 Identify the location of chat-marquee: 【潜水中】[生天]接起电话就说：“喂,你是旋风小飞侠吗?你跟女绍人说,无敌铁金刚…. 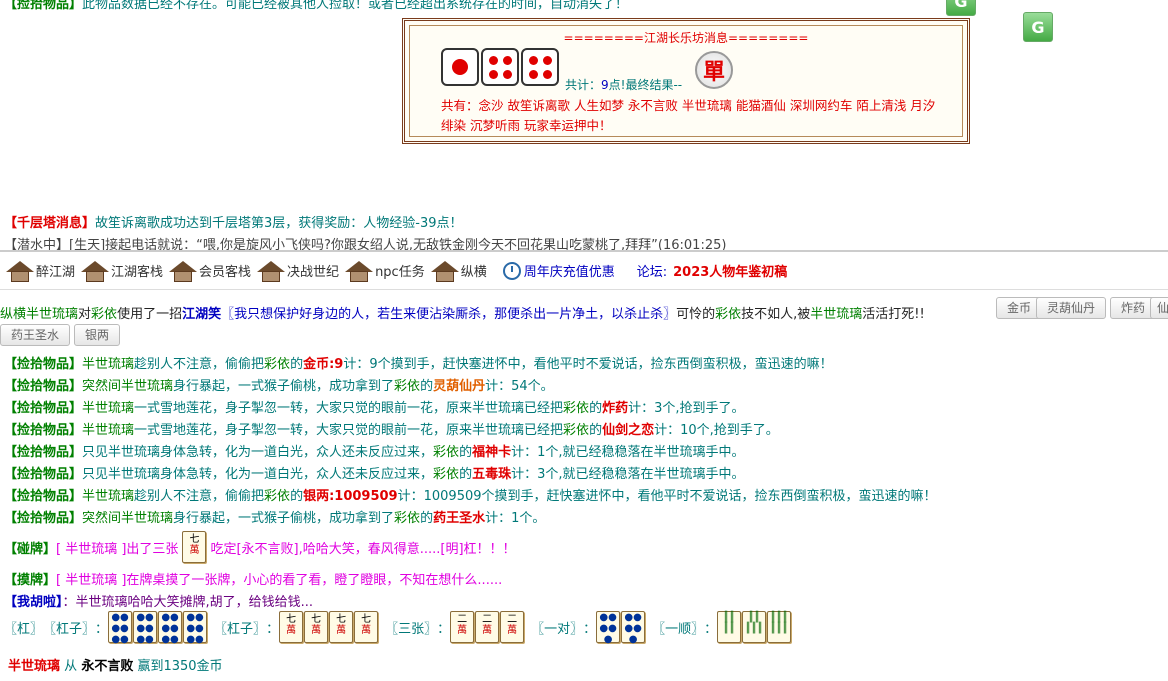
(365, 244).